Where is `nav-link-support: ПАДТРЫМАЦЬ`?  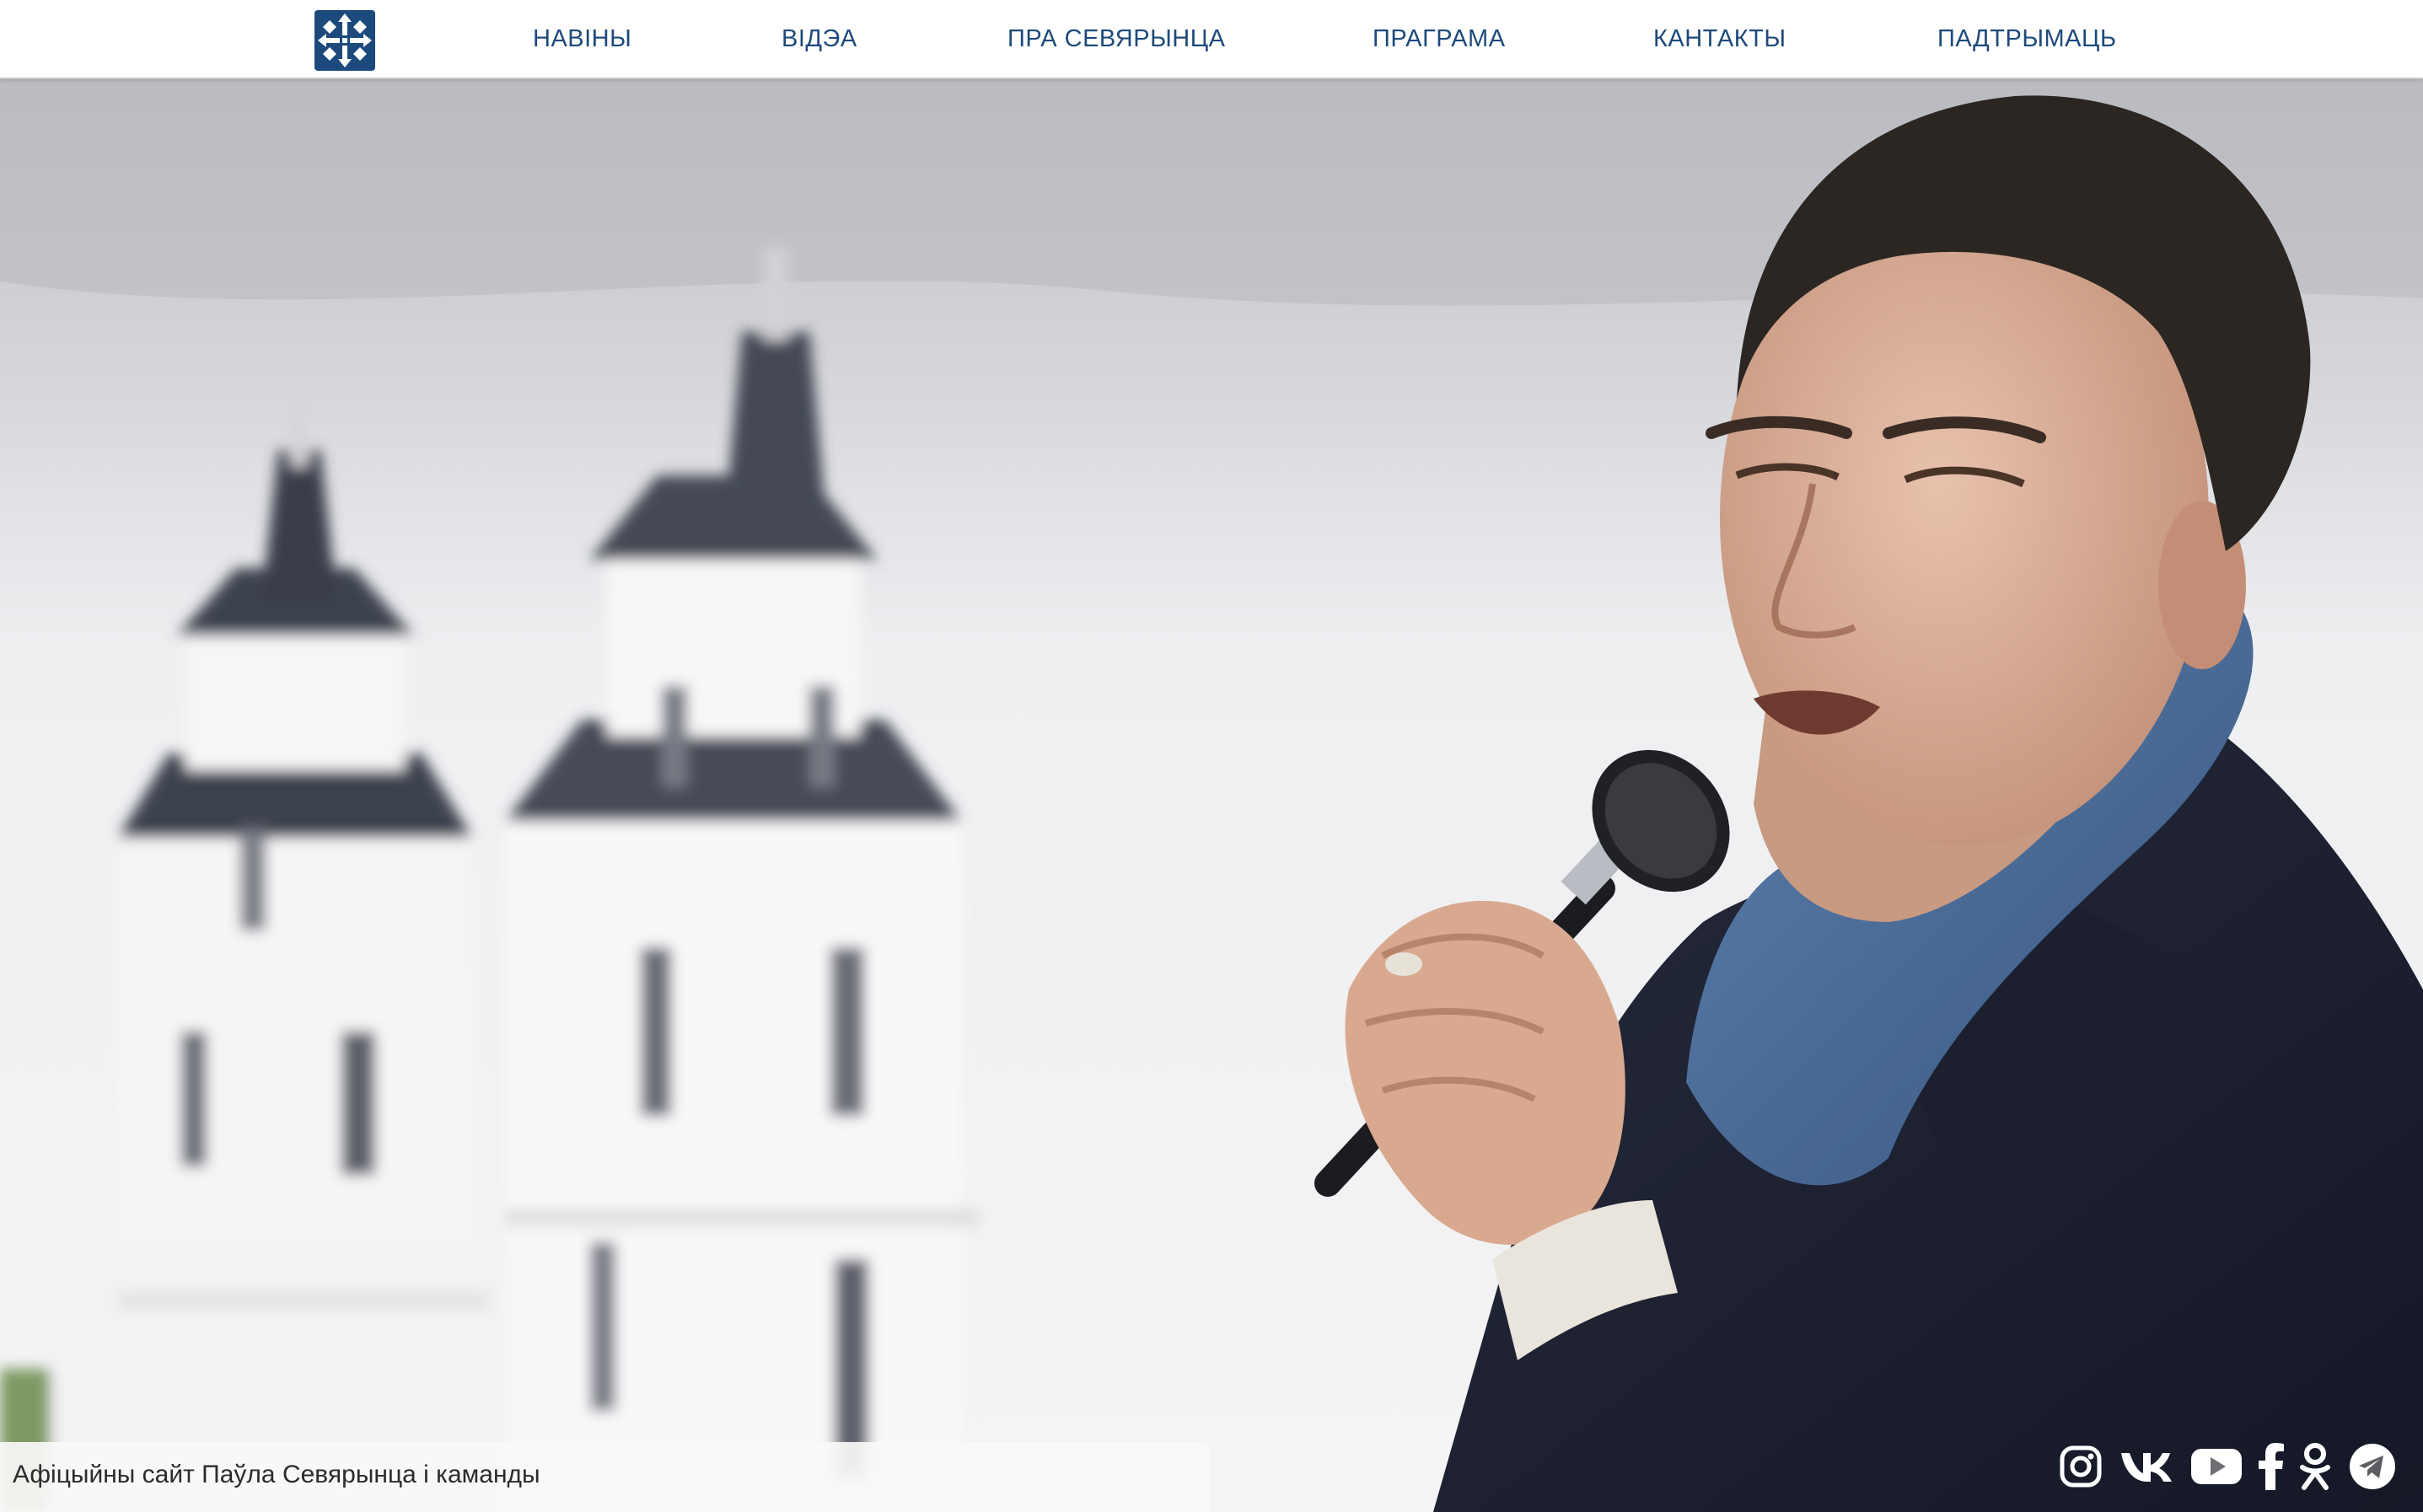
nav-link-support: ПАДТРЫМАЦЬ is located at coordinates (2027, 38).